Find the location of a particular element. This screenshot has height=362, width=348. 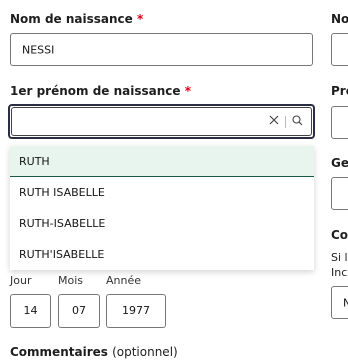

day-input: 14 is located at coordinates (30, 311).